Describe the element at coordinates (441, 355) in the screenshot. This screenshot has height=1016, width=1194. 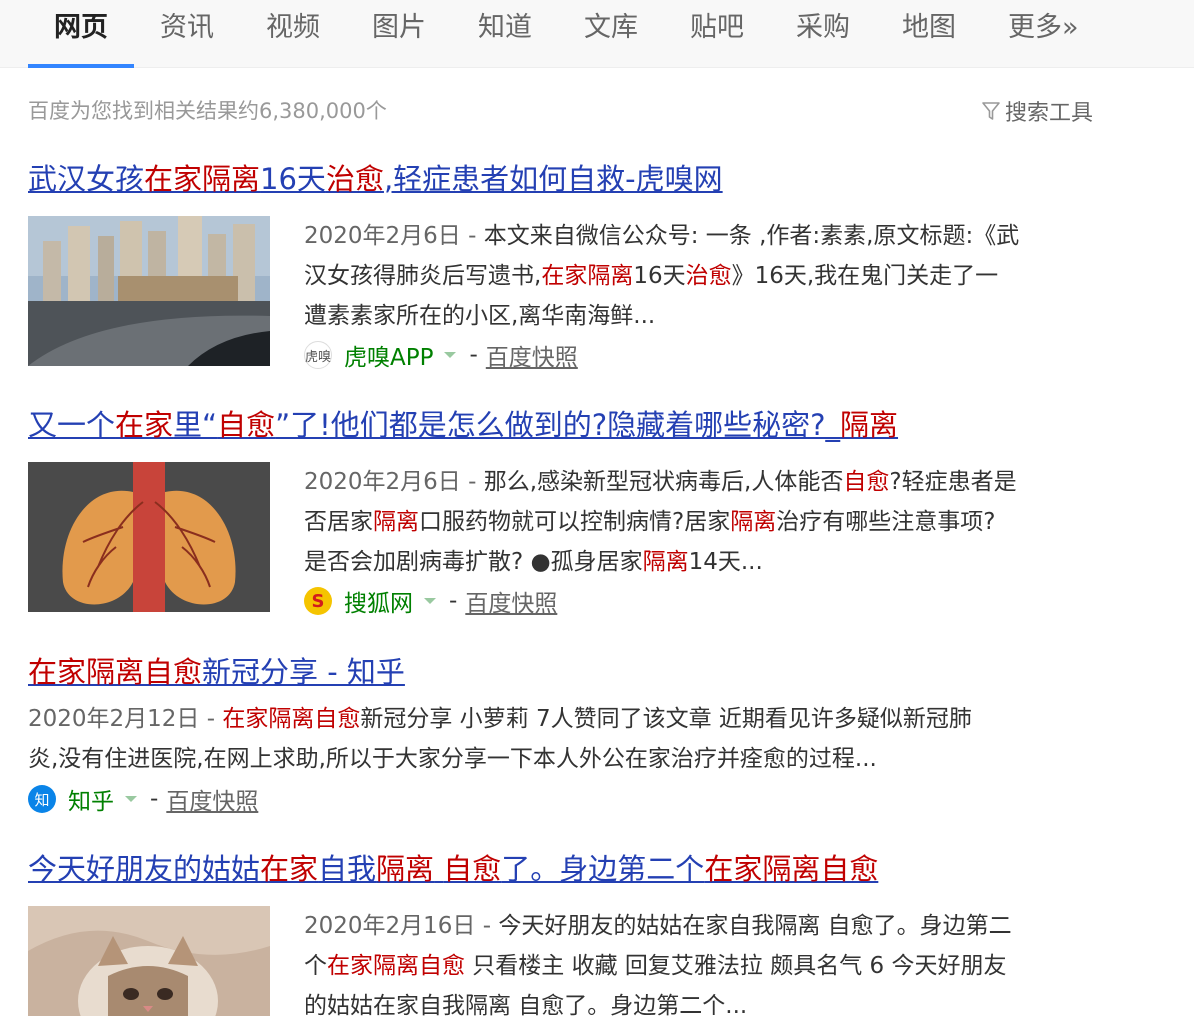
I see `result-source-line: 虎嗅 虎嗅APP - 百度快照` at that location.